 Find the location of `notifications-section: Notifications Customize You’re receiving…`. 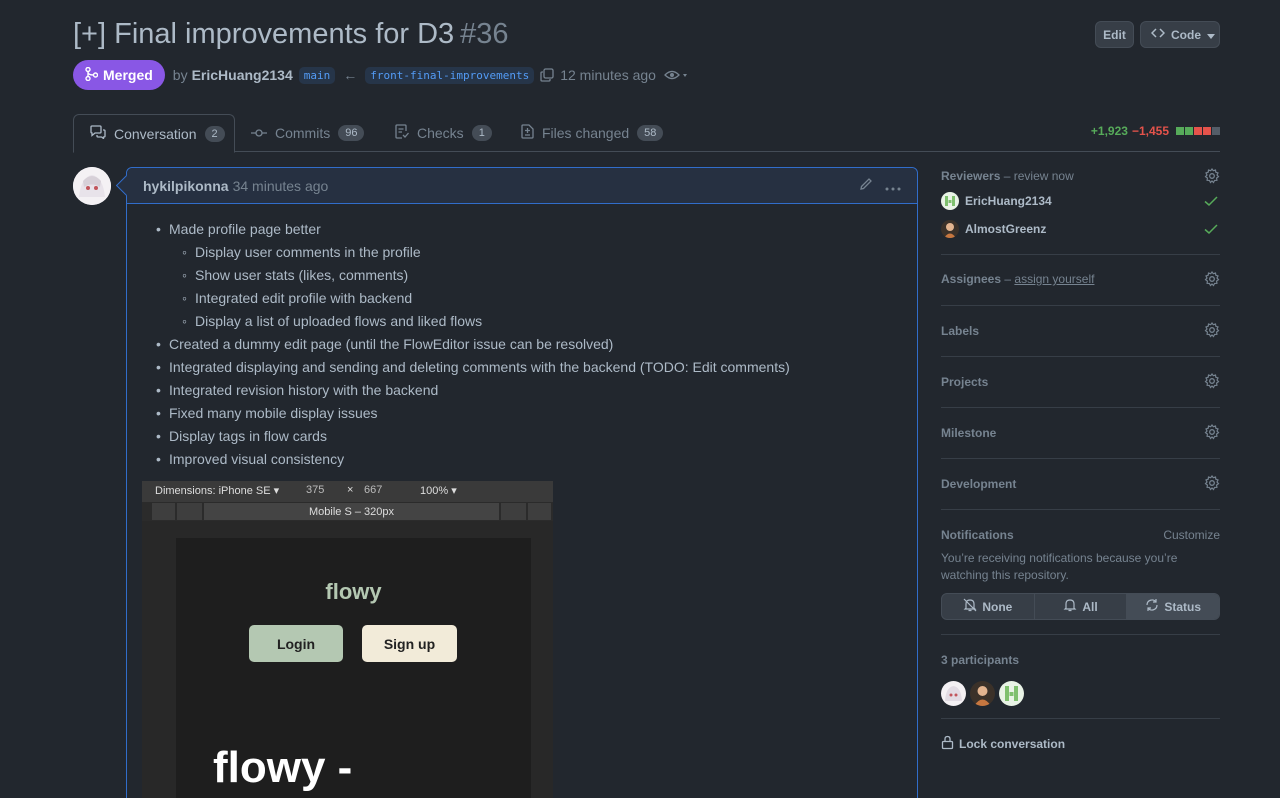

notifications-section: Notifications Customize You’re receiving… is located at coordinates (1080, 572).